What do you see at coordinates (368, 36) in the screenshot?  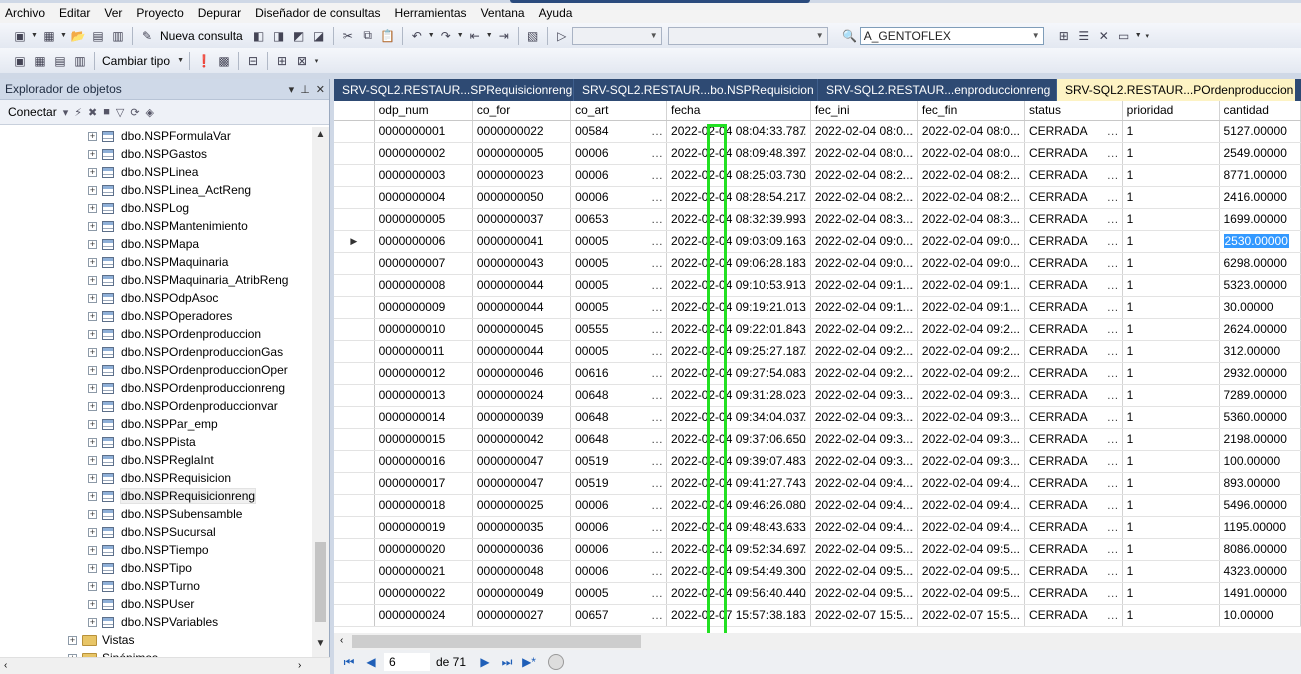 I see `copy-icon: ⧉` at bounding box center [368, 36].